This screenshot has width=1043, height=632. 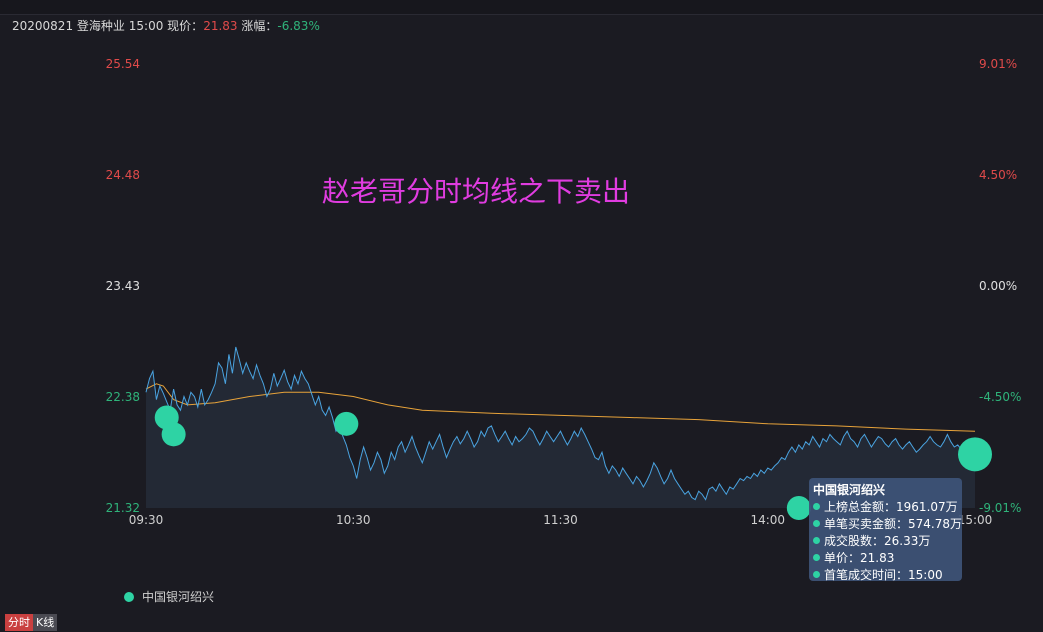 What do you see at coordinates (907, 541) in the screenshot?
I see `tooltip-row-value: 26.33万` at bounding box center [907, 541].